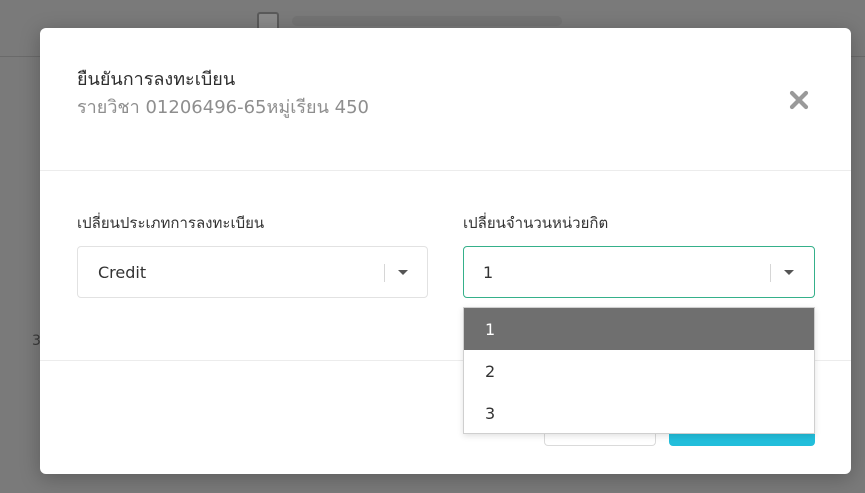  I want to click on header-divider, so click(445, 170).